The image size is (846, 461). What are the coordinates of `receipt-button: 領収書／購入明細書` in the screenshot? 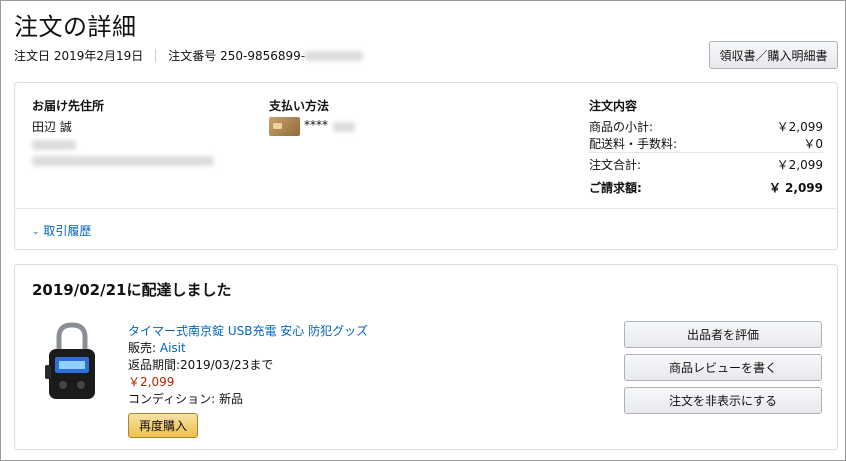 It's located at (773, 55).